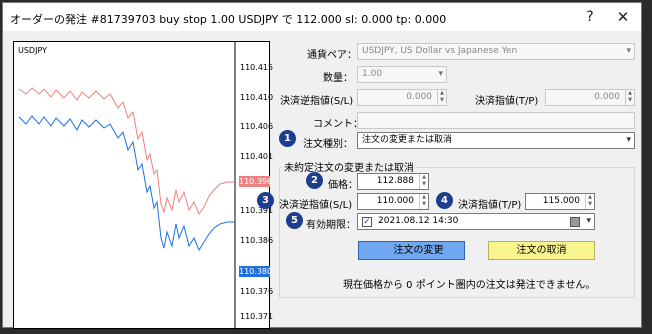 This screenshot has width=652, height=334. I want to click on bid-price-tag: 110.380, so click(256, 271).